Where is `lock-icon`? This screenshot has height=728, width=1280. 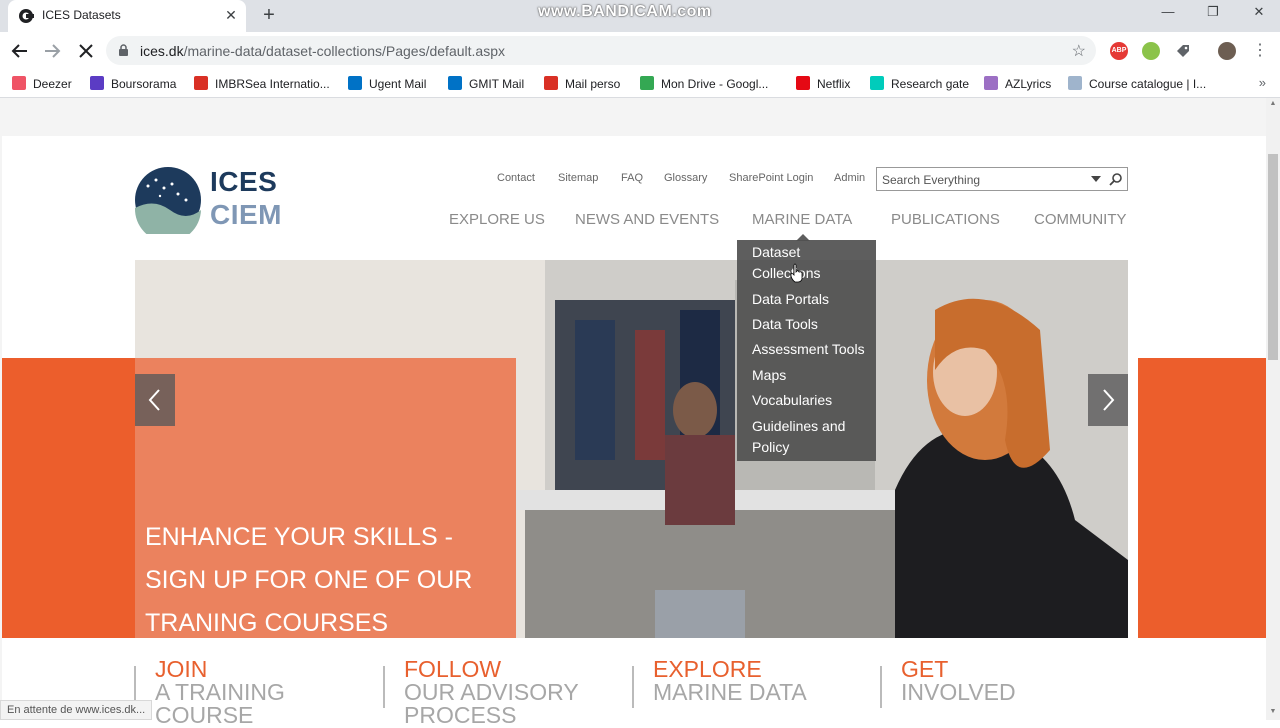 lock-icon is located at coordinates (123, 50).